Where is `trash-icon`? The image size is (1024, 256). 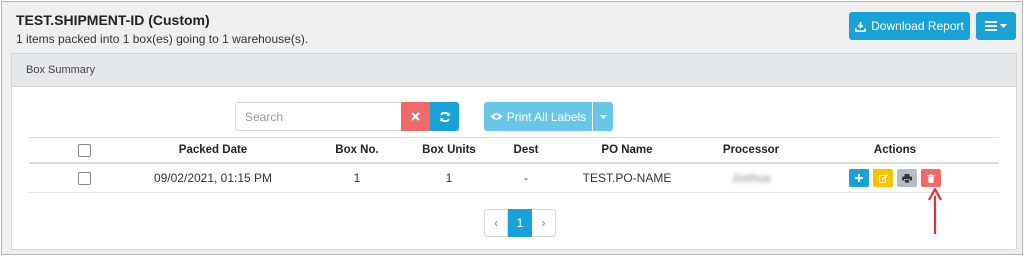
trash-icon is located at coordinates (931, 178).